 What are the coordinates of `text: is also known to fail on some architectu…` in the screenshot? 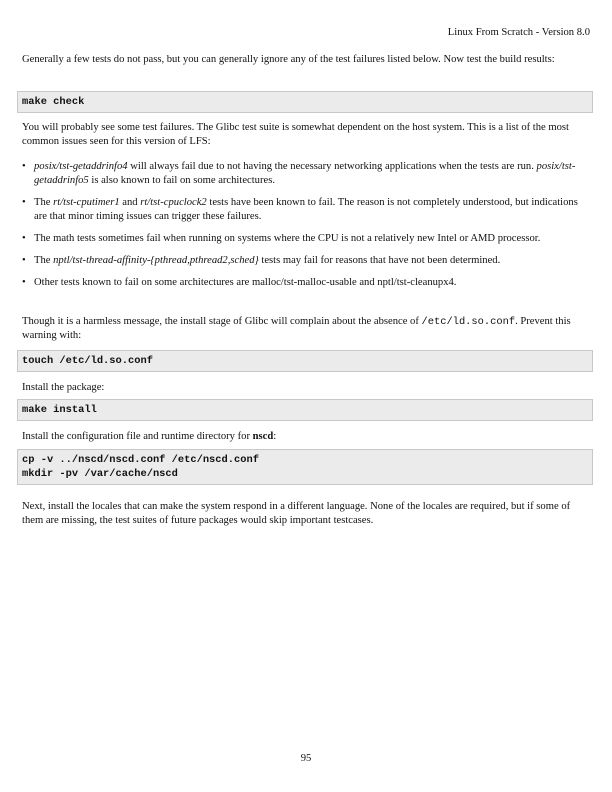 It's located at (181, 180).